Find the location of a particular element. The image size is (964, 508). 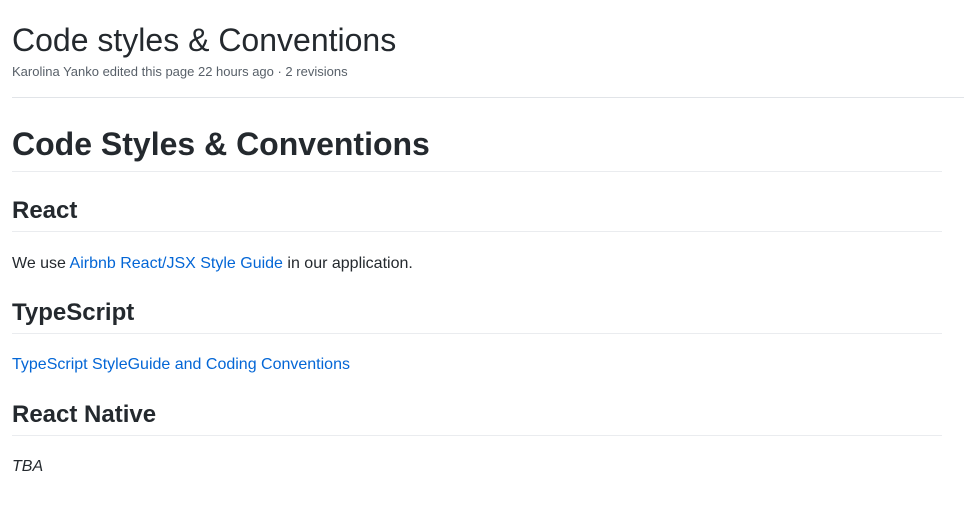

page-title: Code styles & Conventions is located at coordinates (204, 40).